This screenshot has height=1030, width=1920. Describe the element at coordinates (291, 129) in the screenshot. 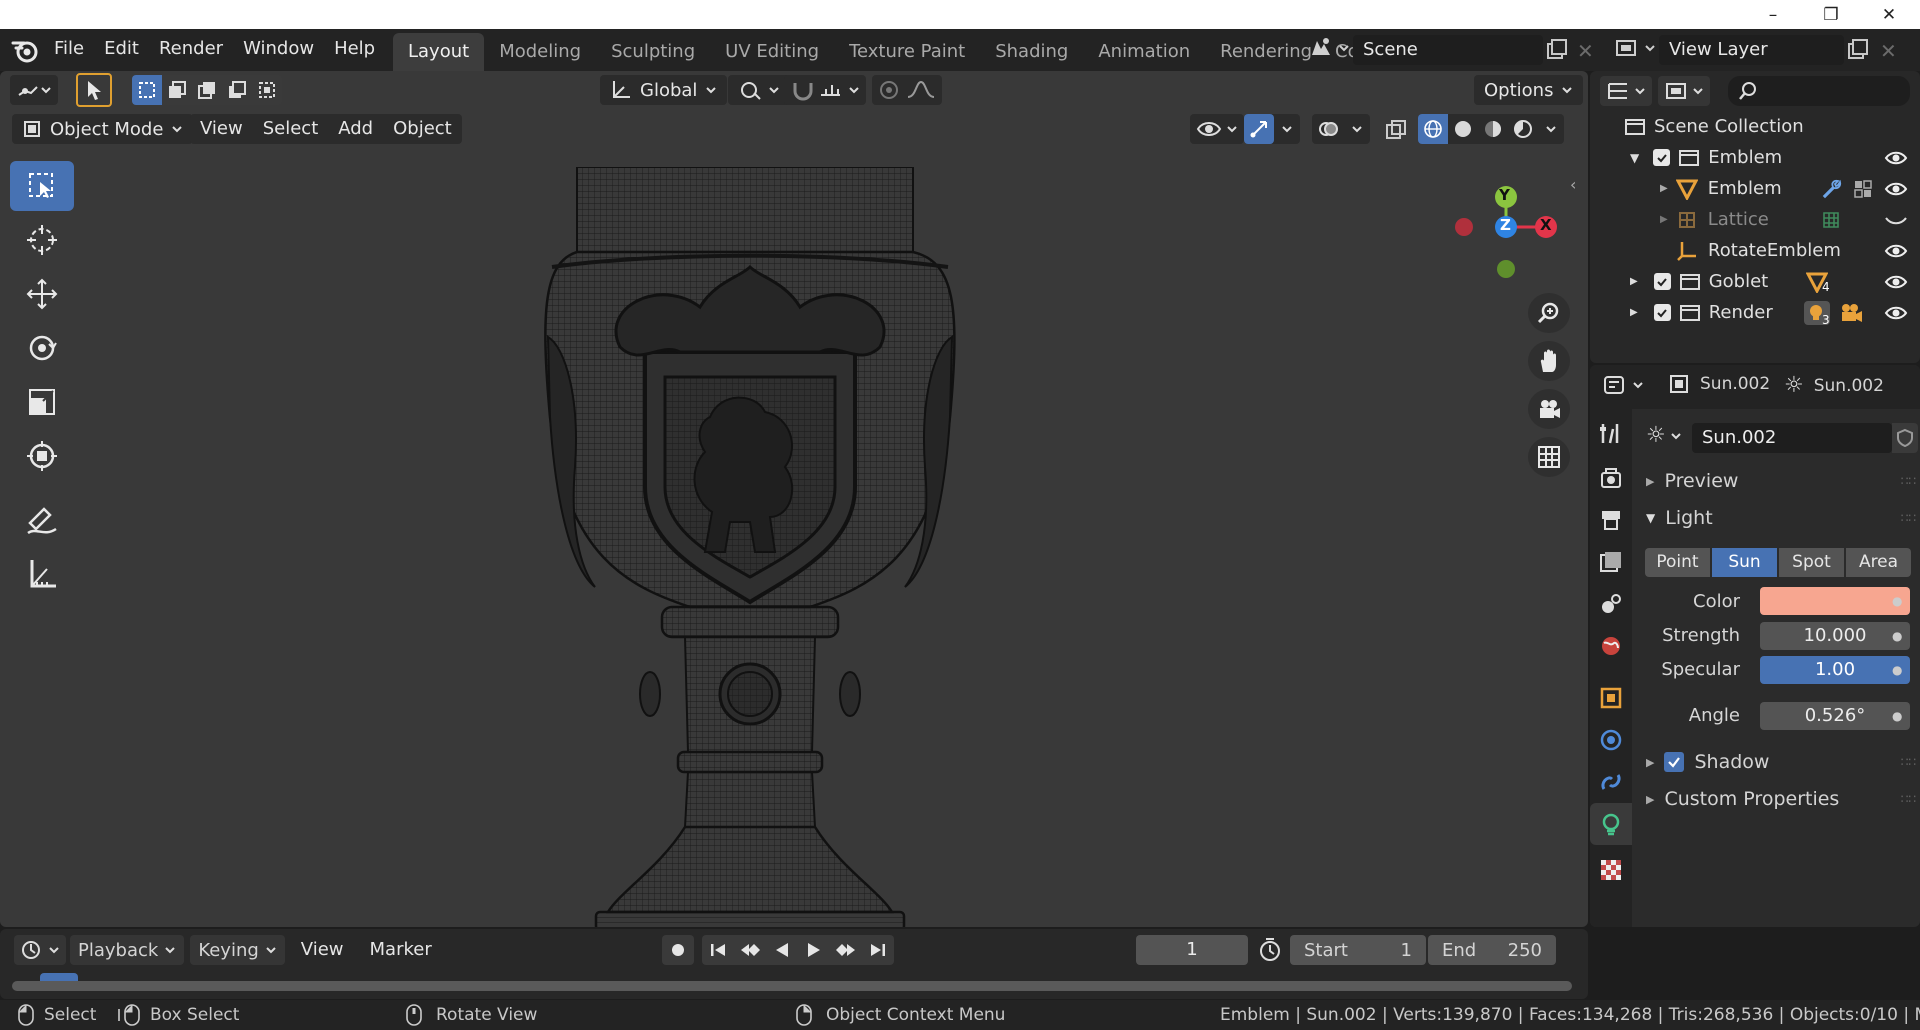

I see `viewport-menu-select: Select` at that location.